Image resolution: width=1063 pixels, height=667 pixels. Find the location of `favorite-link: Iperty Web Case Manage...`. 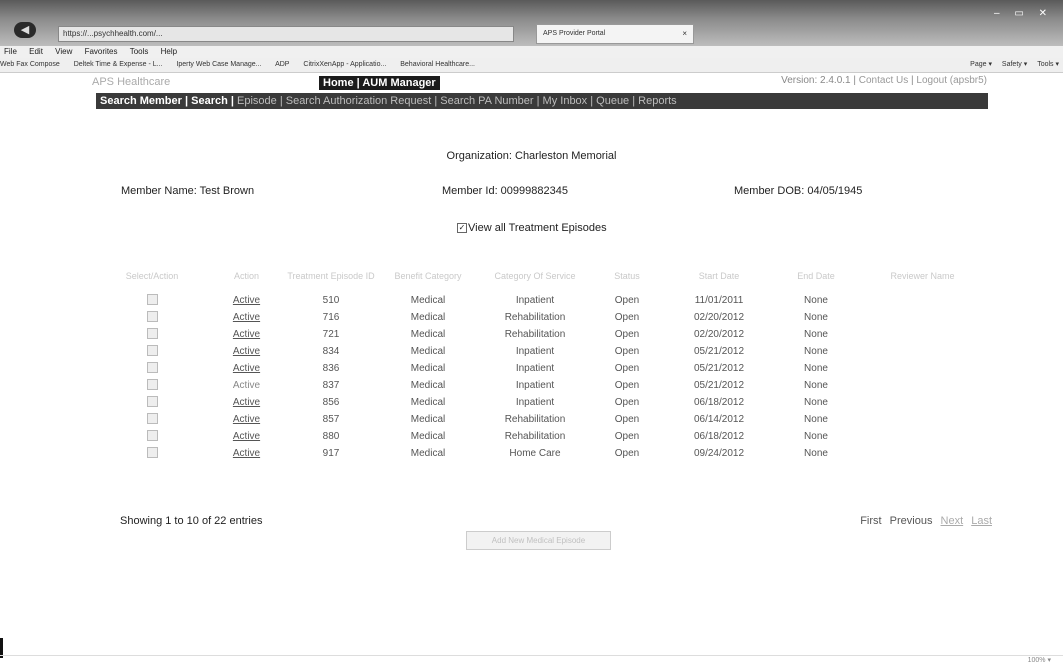

favorite-link: Iperty Web Case Manage... is located at coordinates (218, 64).